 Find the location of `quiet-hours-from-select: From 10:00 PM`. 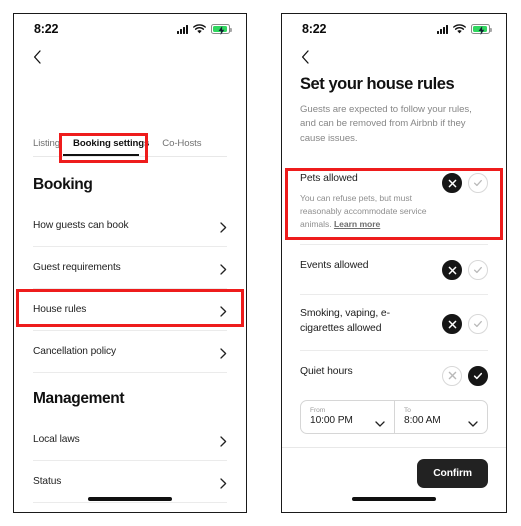

quiet-hours-from-select: From 10:00 PM is located at coordinates (347, 417).